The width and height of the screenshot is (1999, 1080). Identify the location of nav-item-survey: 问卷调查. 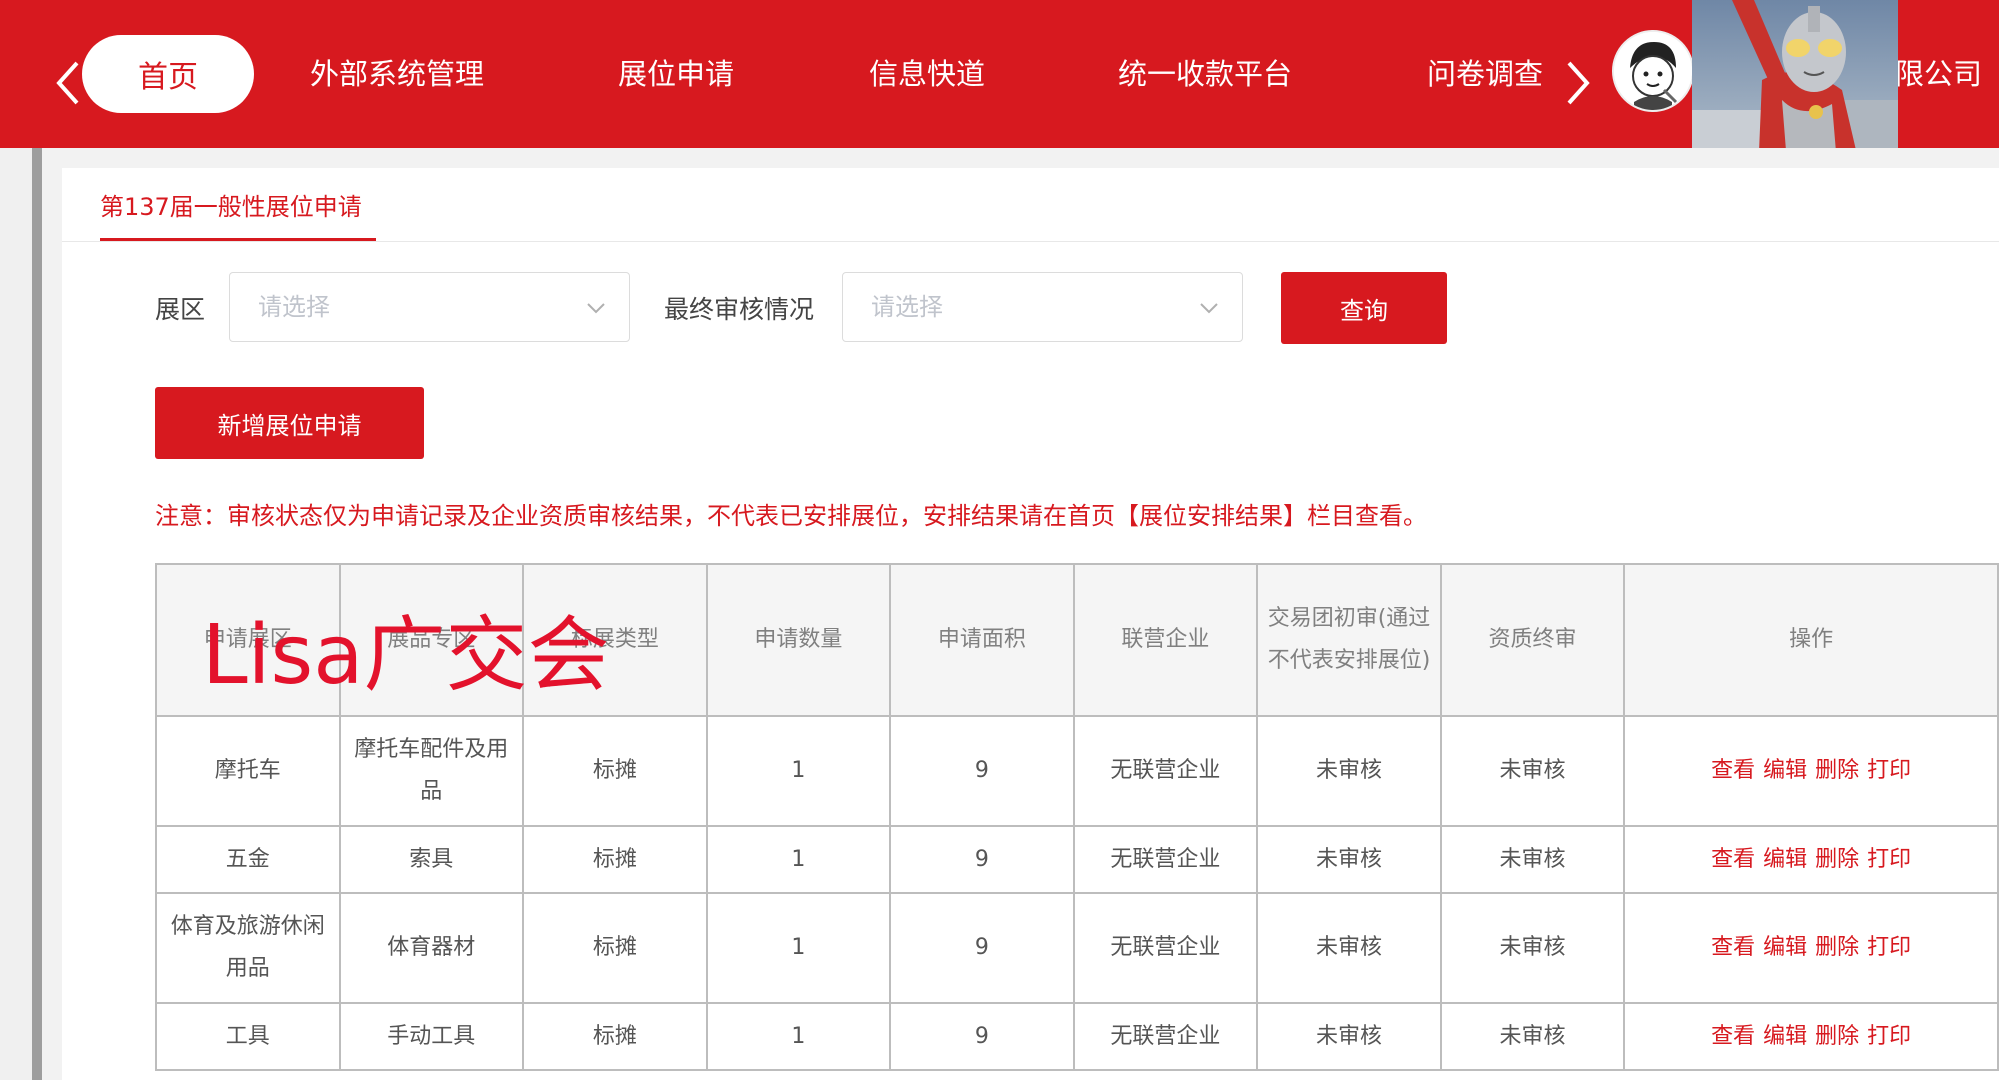
(1485, 74).